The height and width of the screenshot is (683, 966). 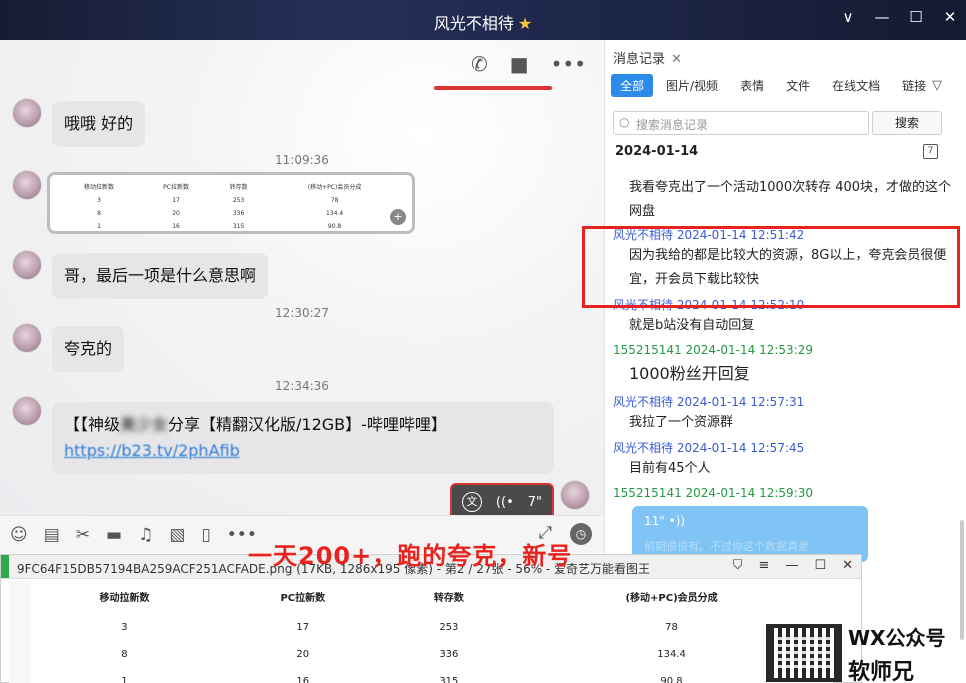 What do you see at coordinates (493, 88) in the screenshot?
I see `highlight-mark` at bounding box center [493, 88].